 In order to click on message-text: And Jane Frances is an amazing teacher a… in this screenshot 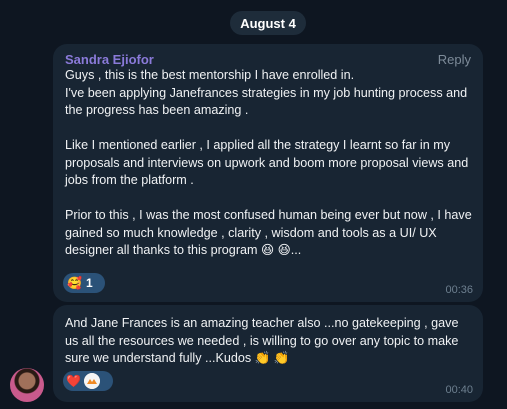, I will do `click(263, 340)`.